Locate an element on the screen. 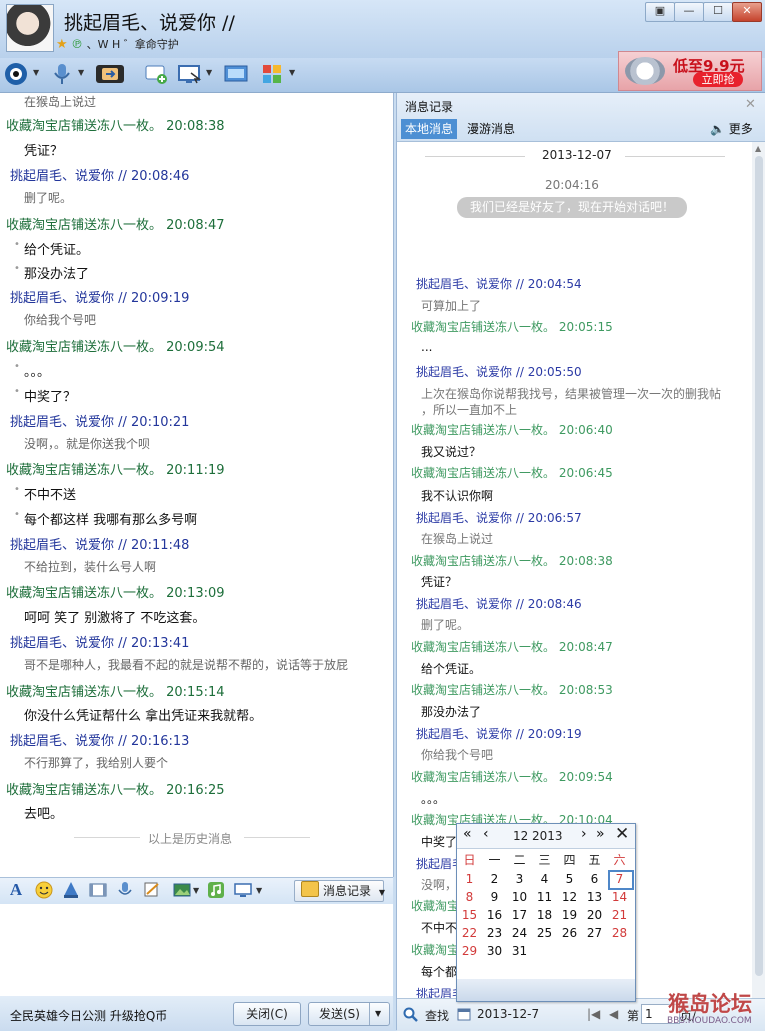 This screenshot has height=1031, width=765. calendar-day: 4 is located at coordinates (544, 879).